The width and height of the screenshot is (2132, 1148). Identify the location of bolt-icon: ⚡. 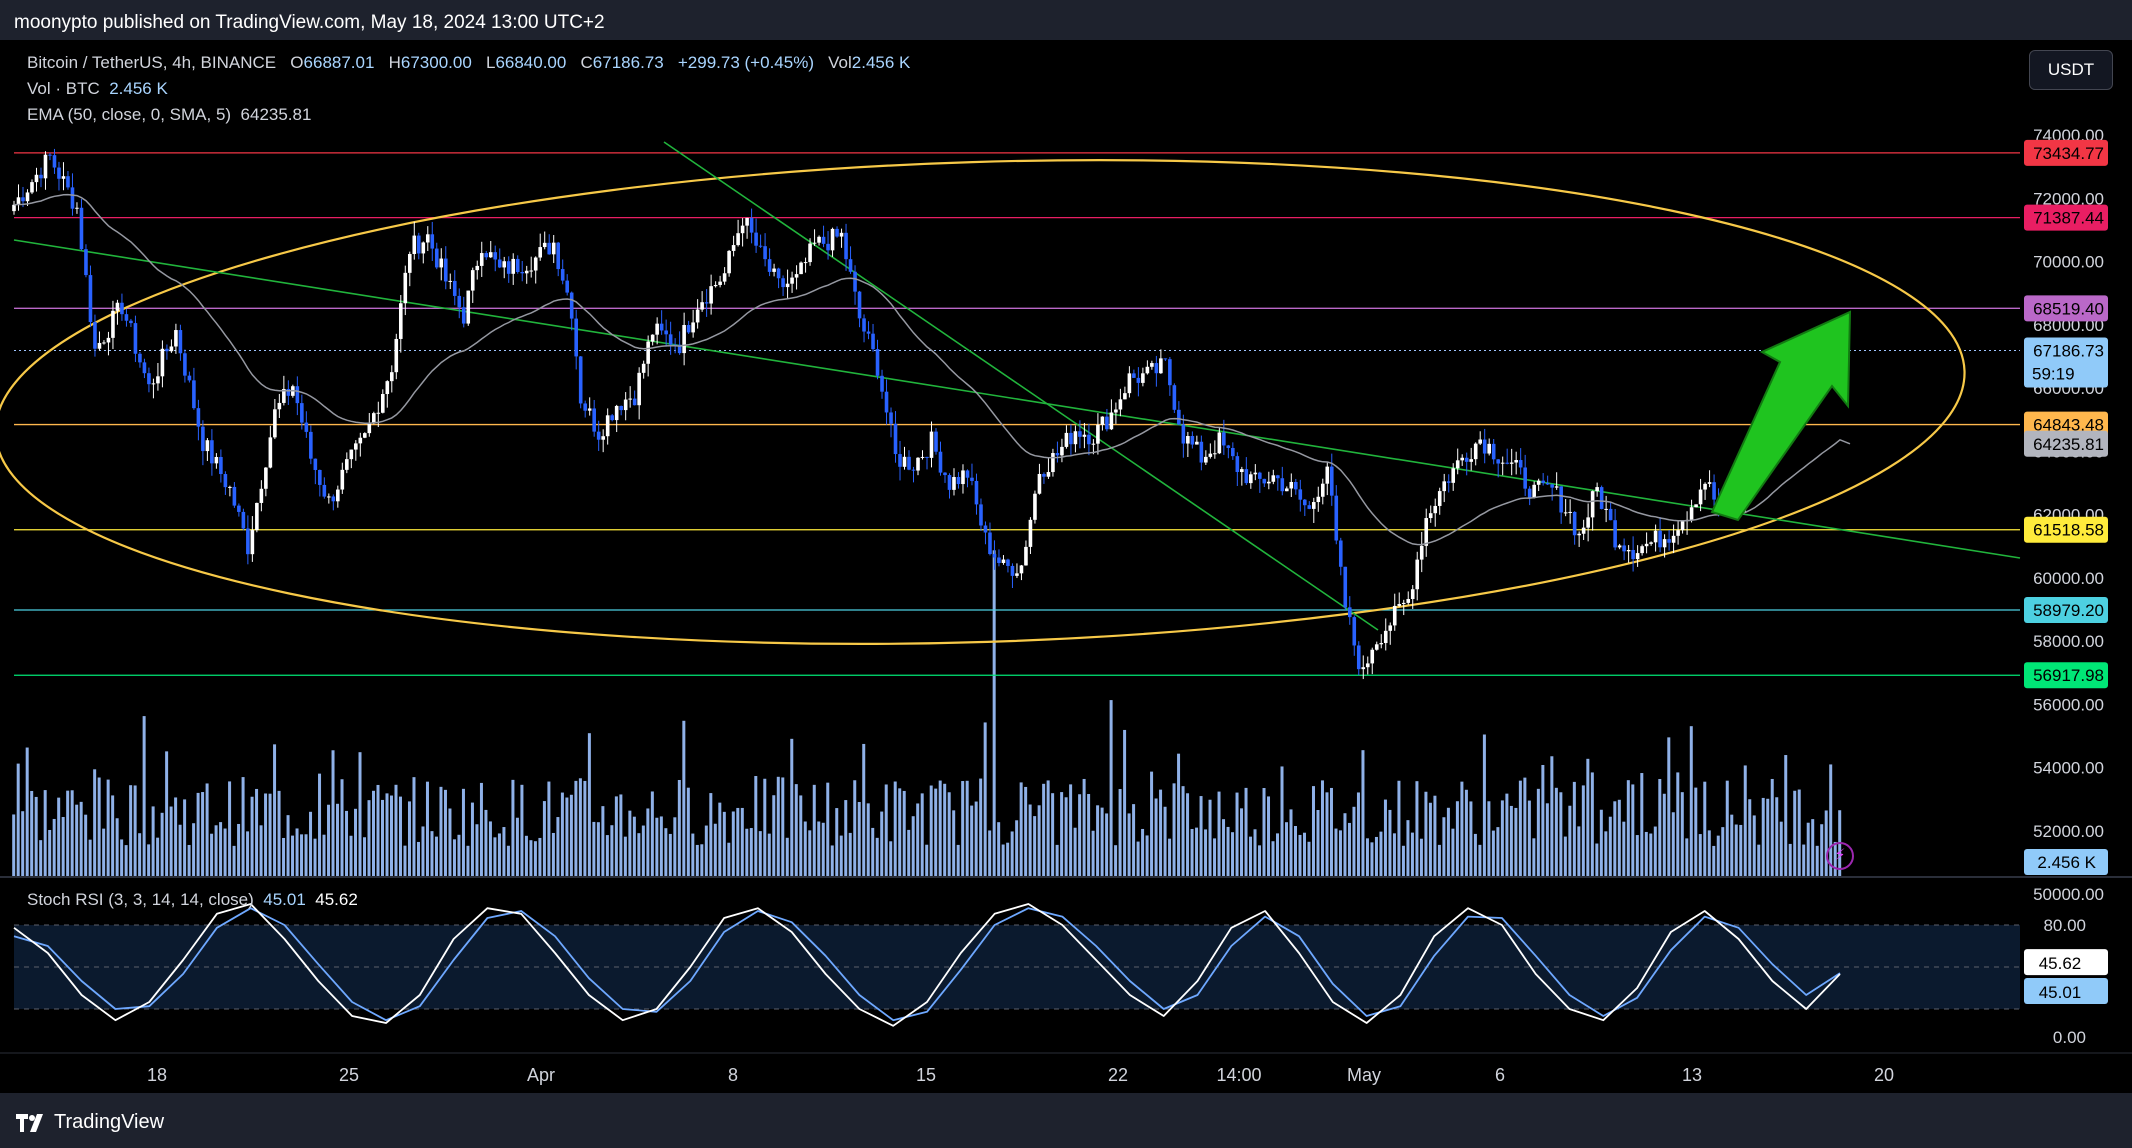
(1840, 856).